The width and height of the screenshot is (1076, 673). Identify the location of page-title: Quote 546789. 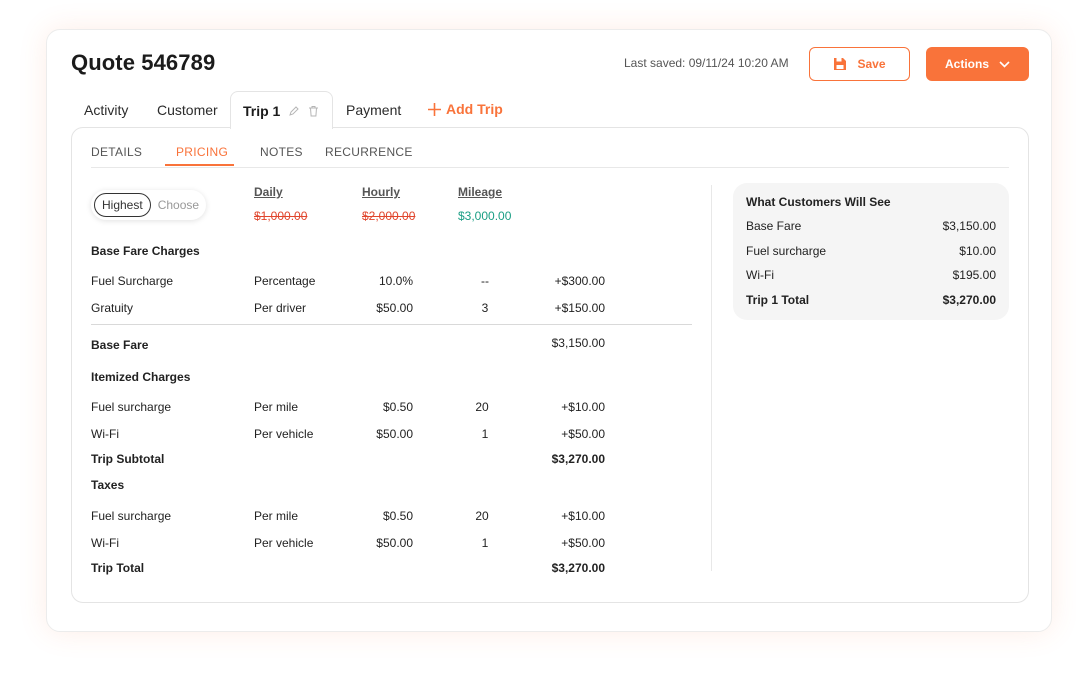
(143, 62).